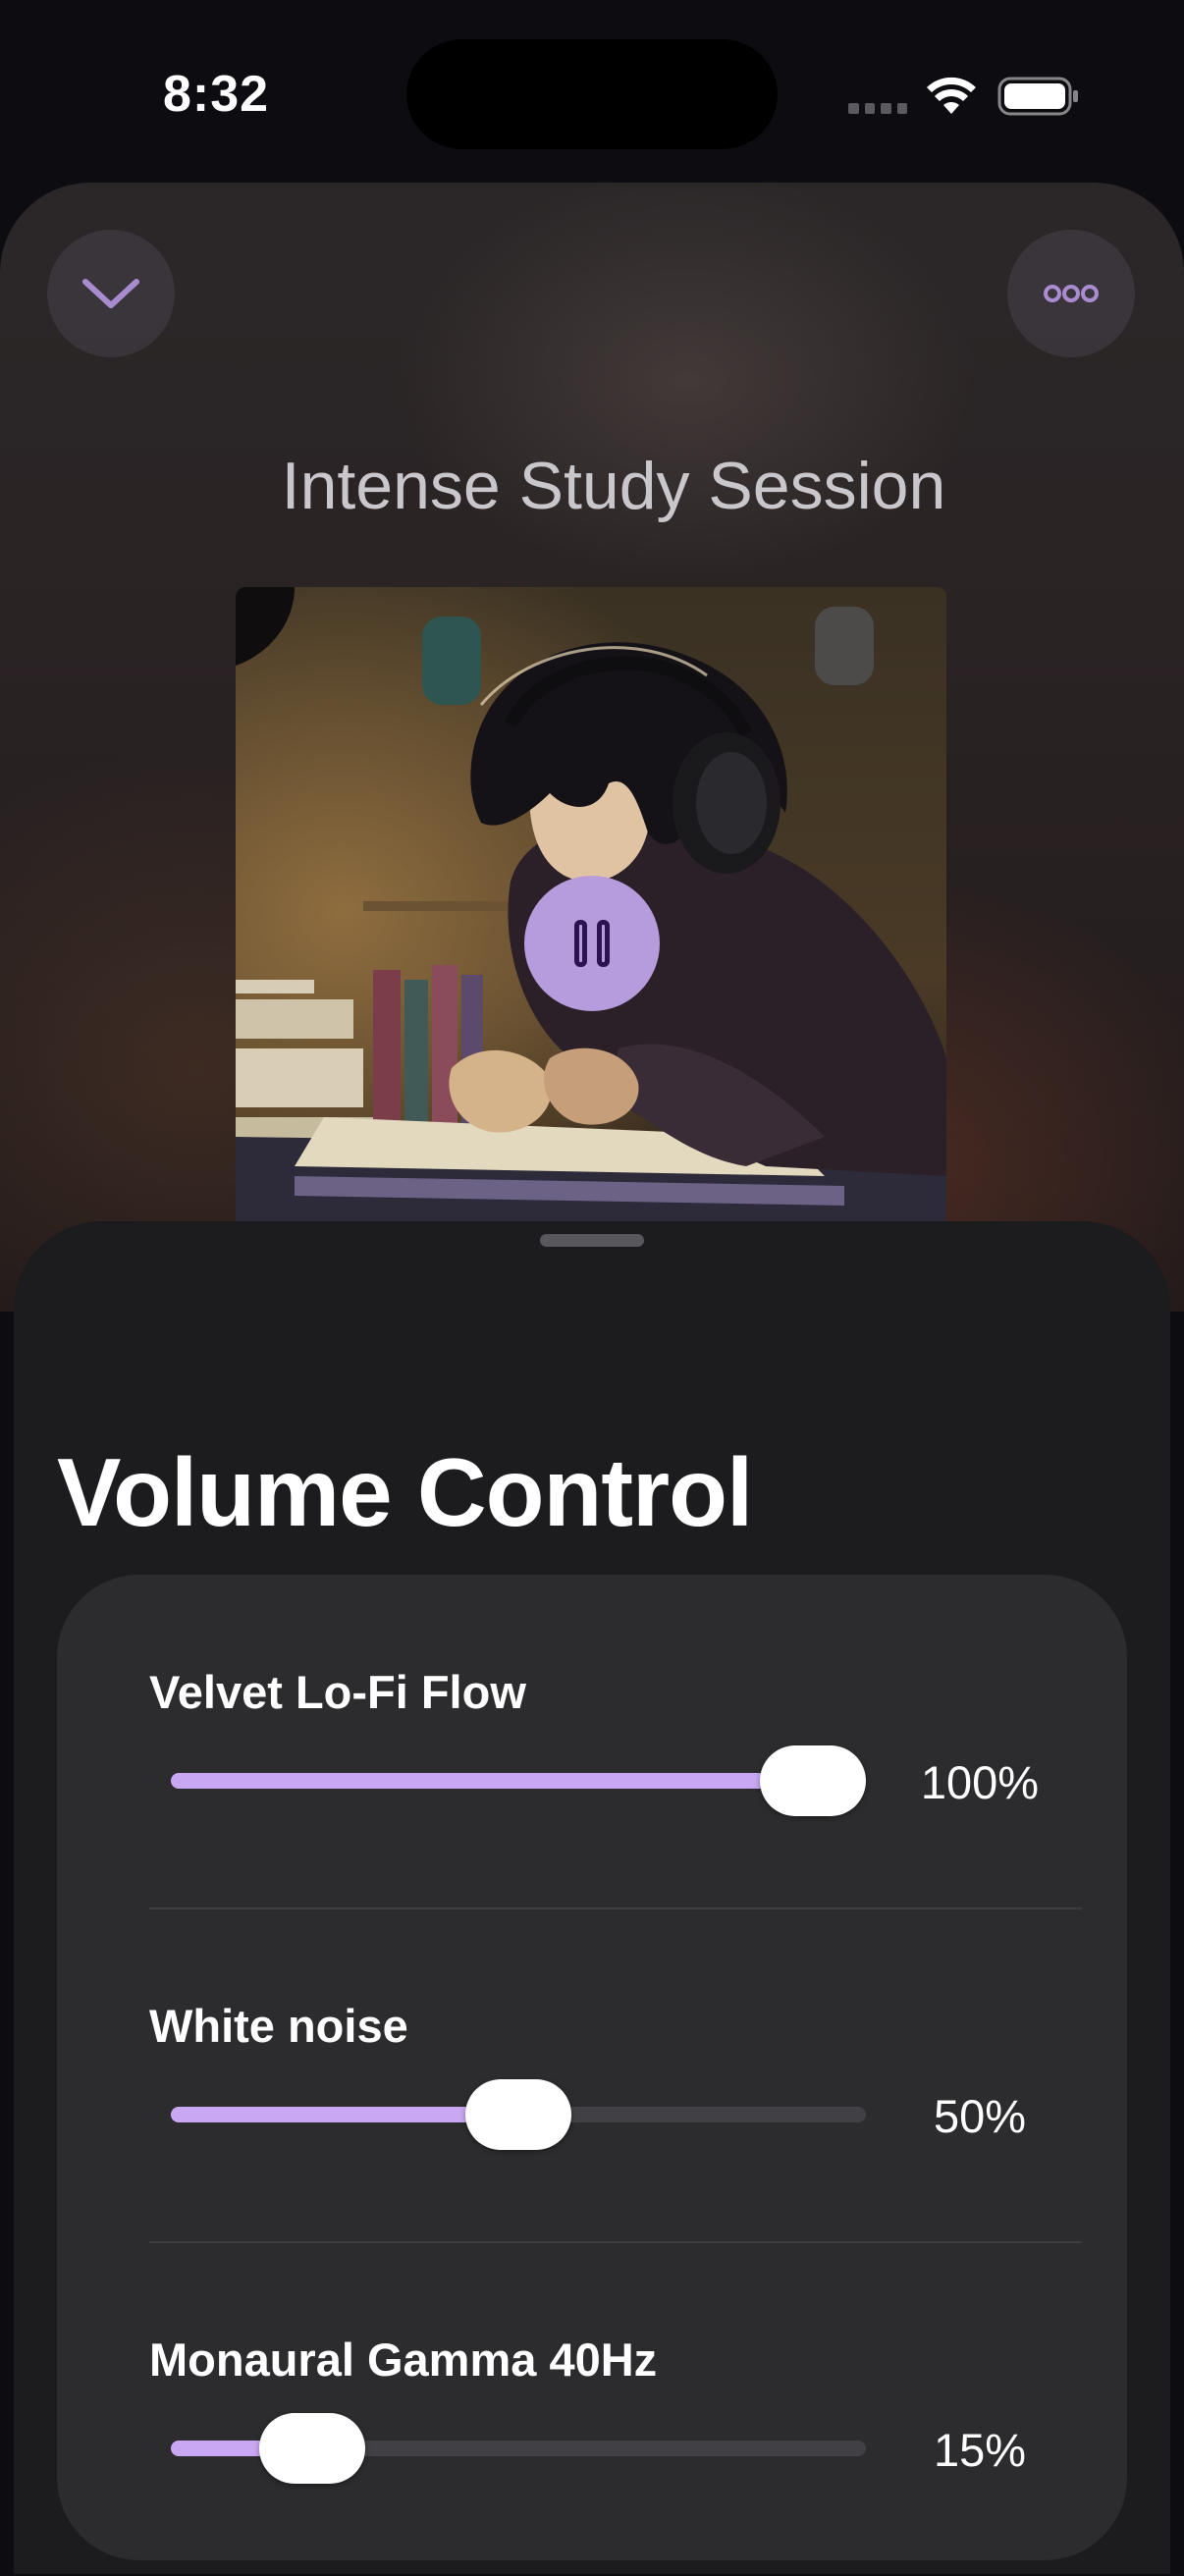 The height and width of the screenshot is (2576, 1184). I want to click on session-title: Intense Study Session, so click(613, 486).